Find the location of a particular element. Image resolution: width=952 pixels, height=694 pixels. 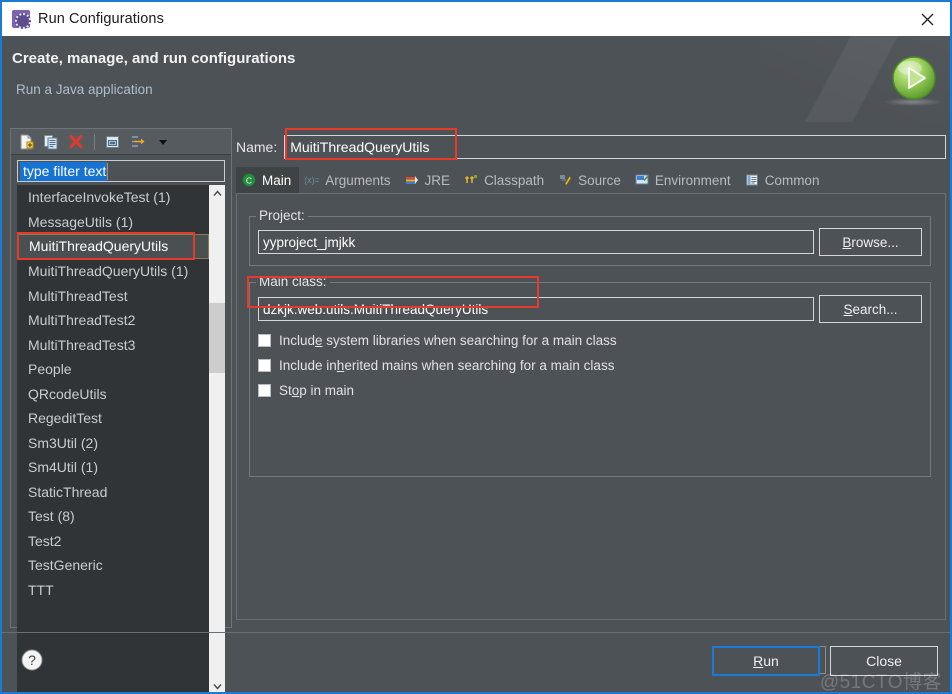

name-row: Name: is located at coordinates (591, 147).